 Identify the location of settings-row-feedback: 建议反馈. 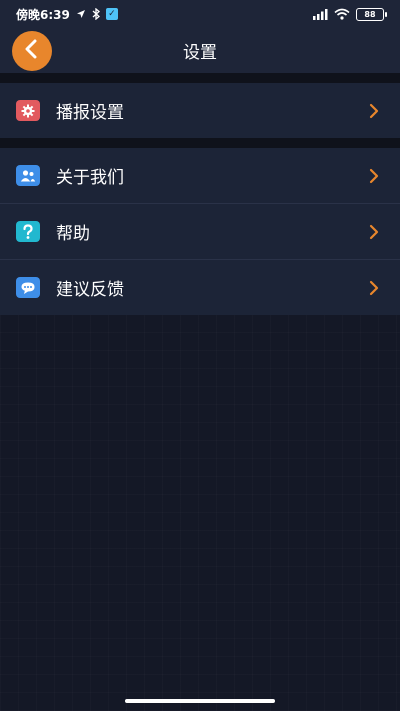
(200, 287).